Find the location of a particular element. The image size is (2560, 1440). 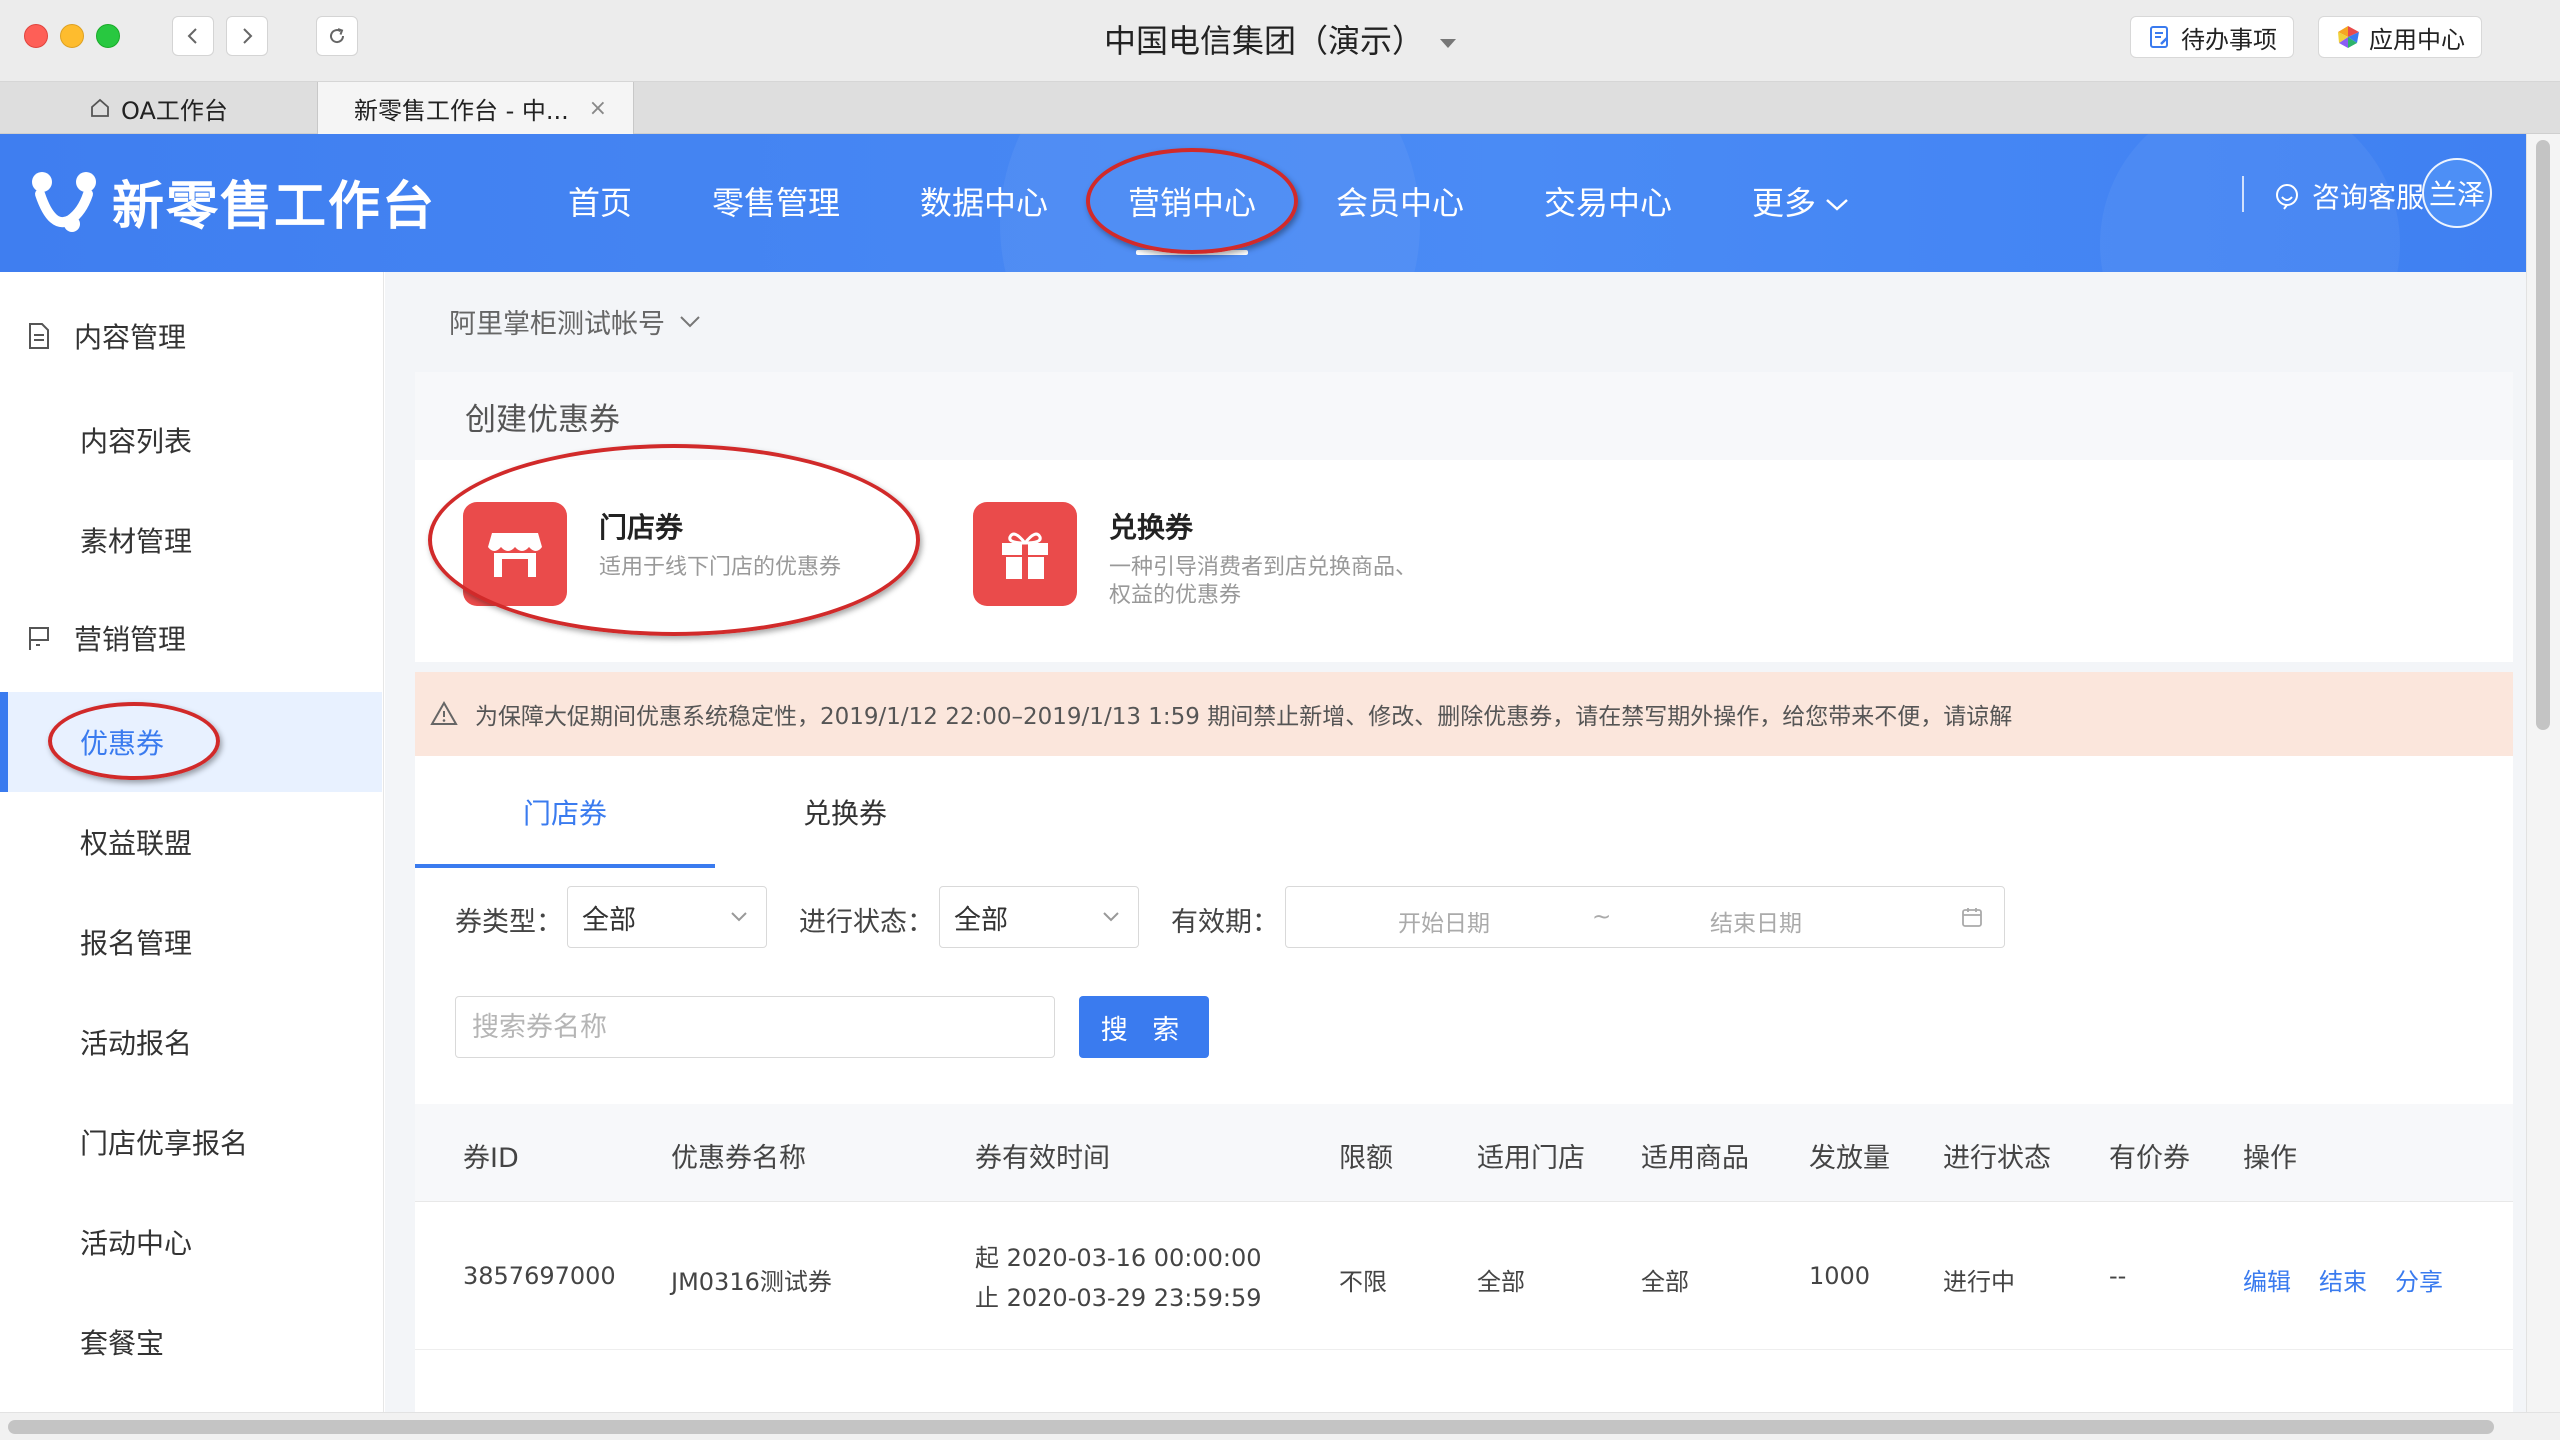

user-avatar: 兰泽 is located at coordinates (2457, 193).